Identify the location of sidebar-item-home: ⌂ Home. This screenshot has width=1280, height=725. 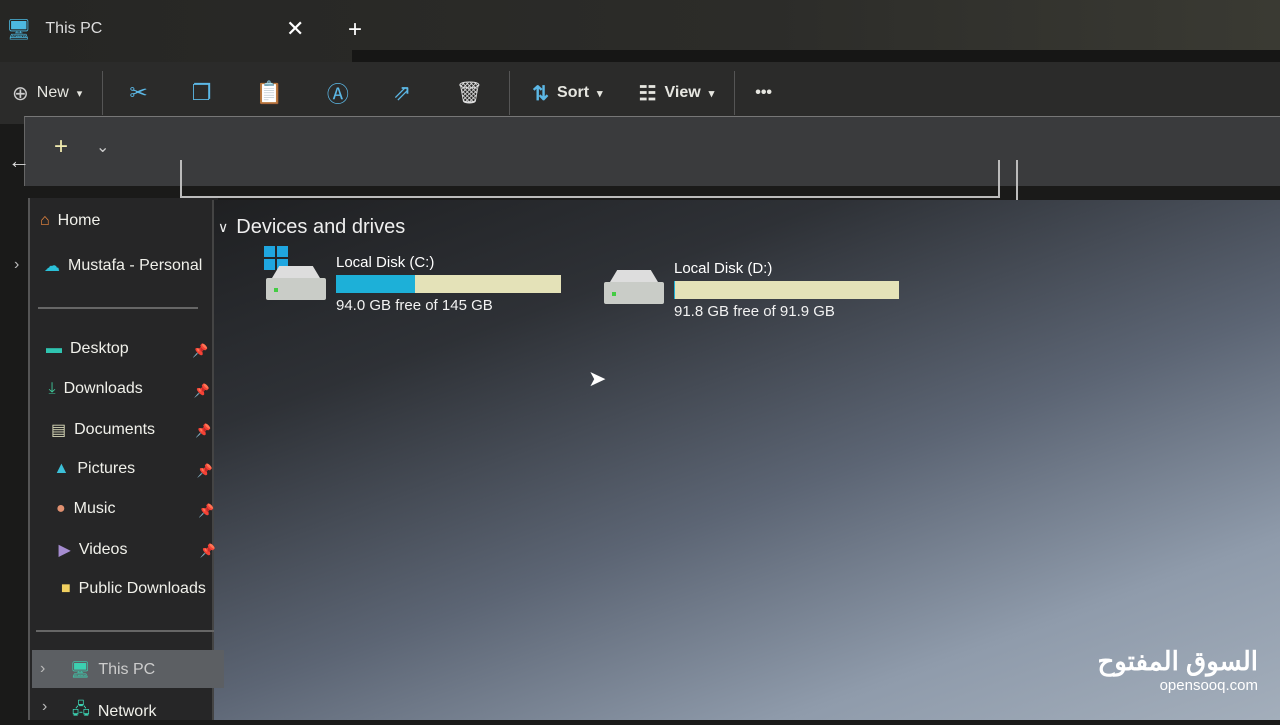
(70, 221).